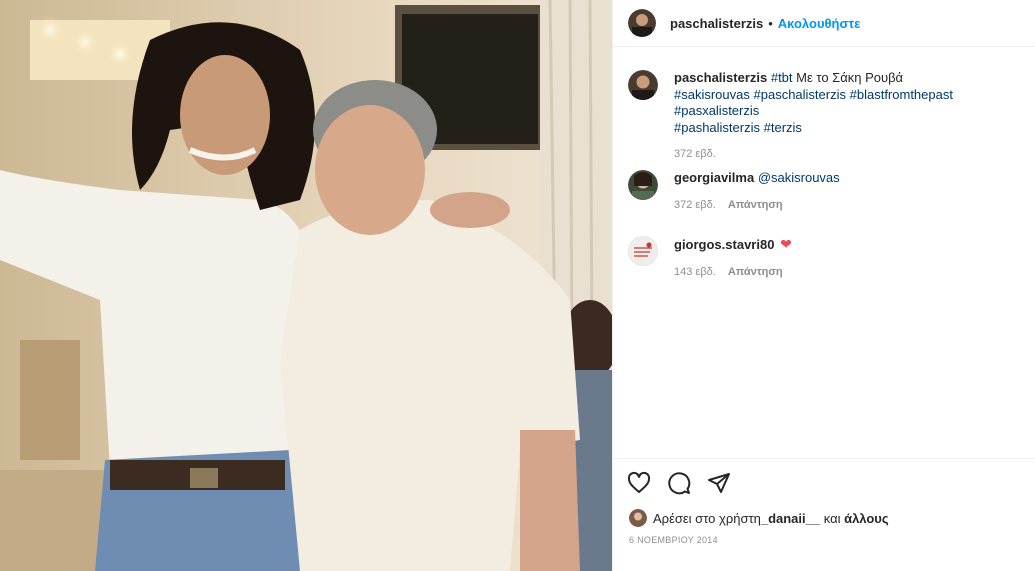 This screenshot has height=571, width=1034. I want to click on liker-username: _danaii__, so click(790, 518).